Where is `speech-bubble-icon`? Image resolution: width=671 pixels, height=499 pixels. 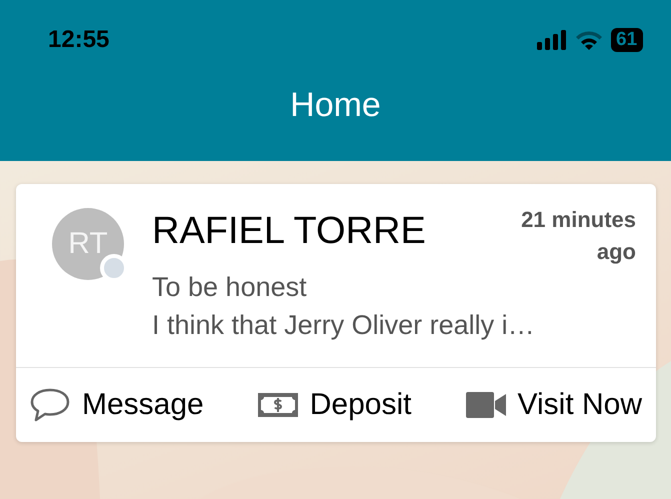
speech-bubble-icon is located at coordinates (50, 405).